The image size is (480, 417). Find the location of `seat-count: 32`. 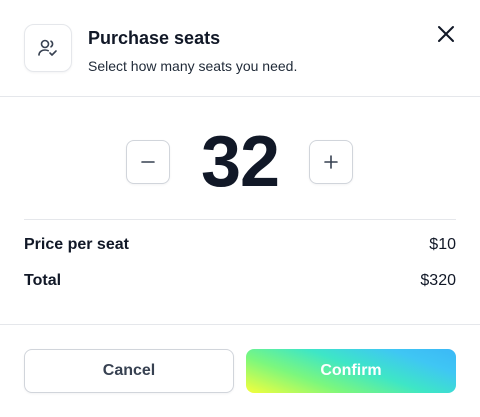

seat-count: 32 is located at coordinates (240, 162).